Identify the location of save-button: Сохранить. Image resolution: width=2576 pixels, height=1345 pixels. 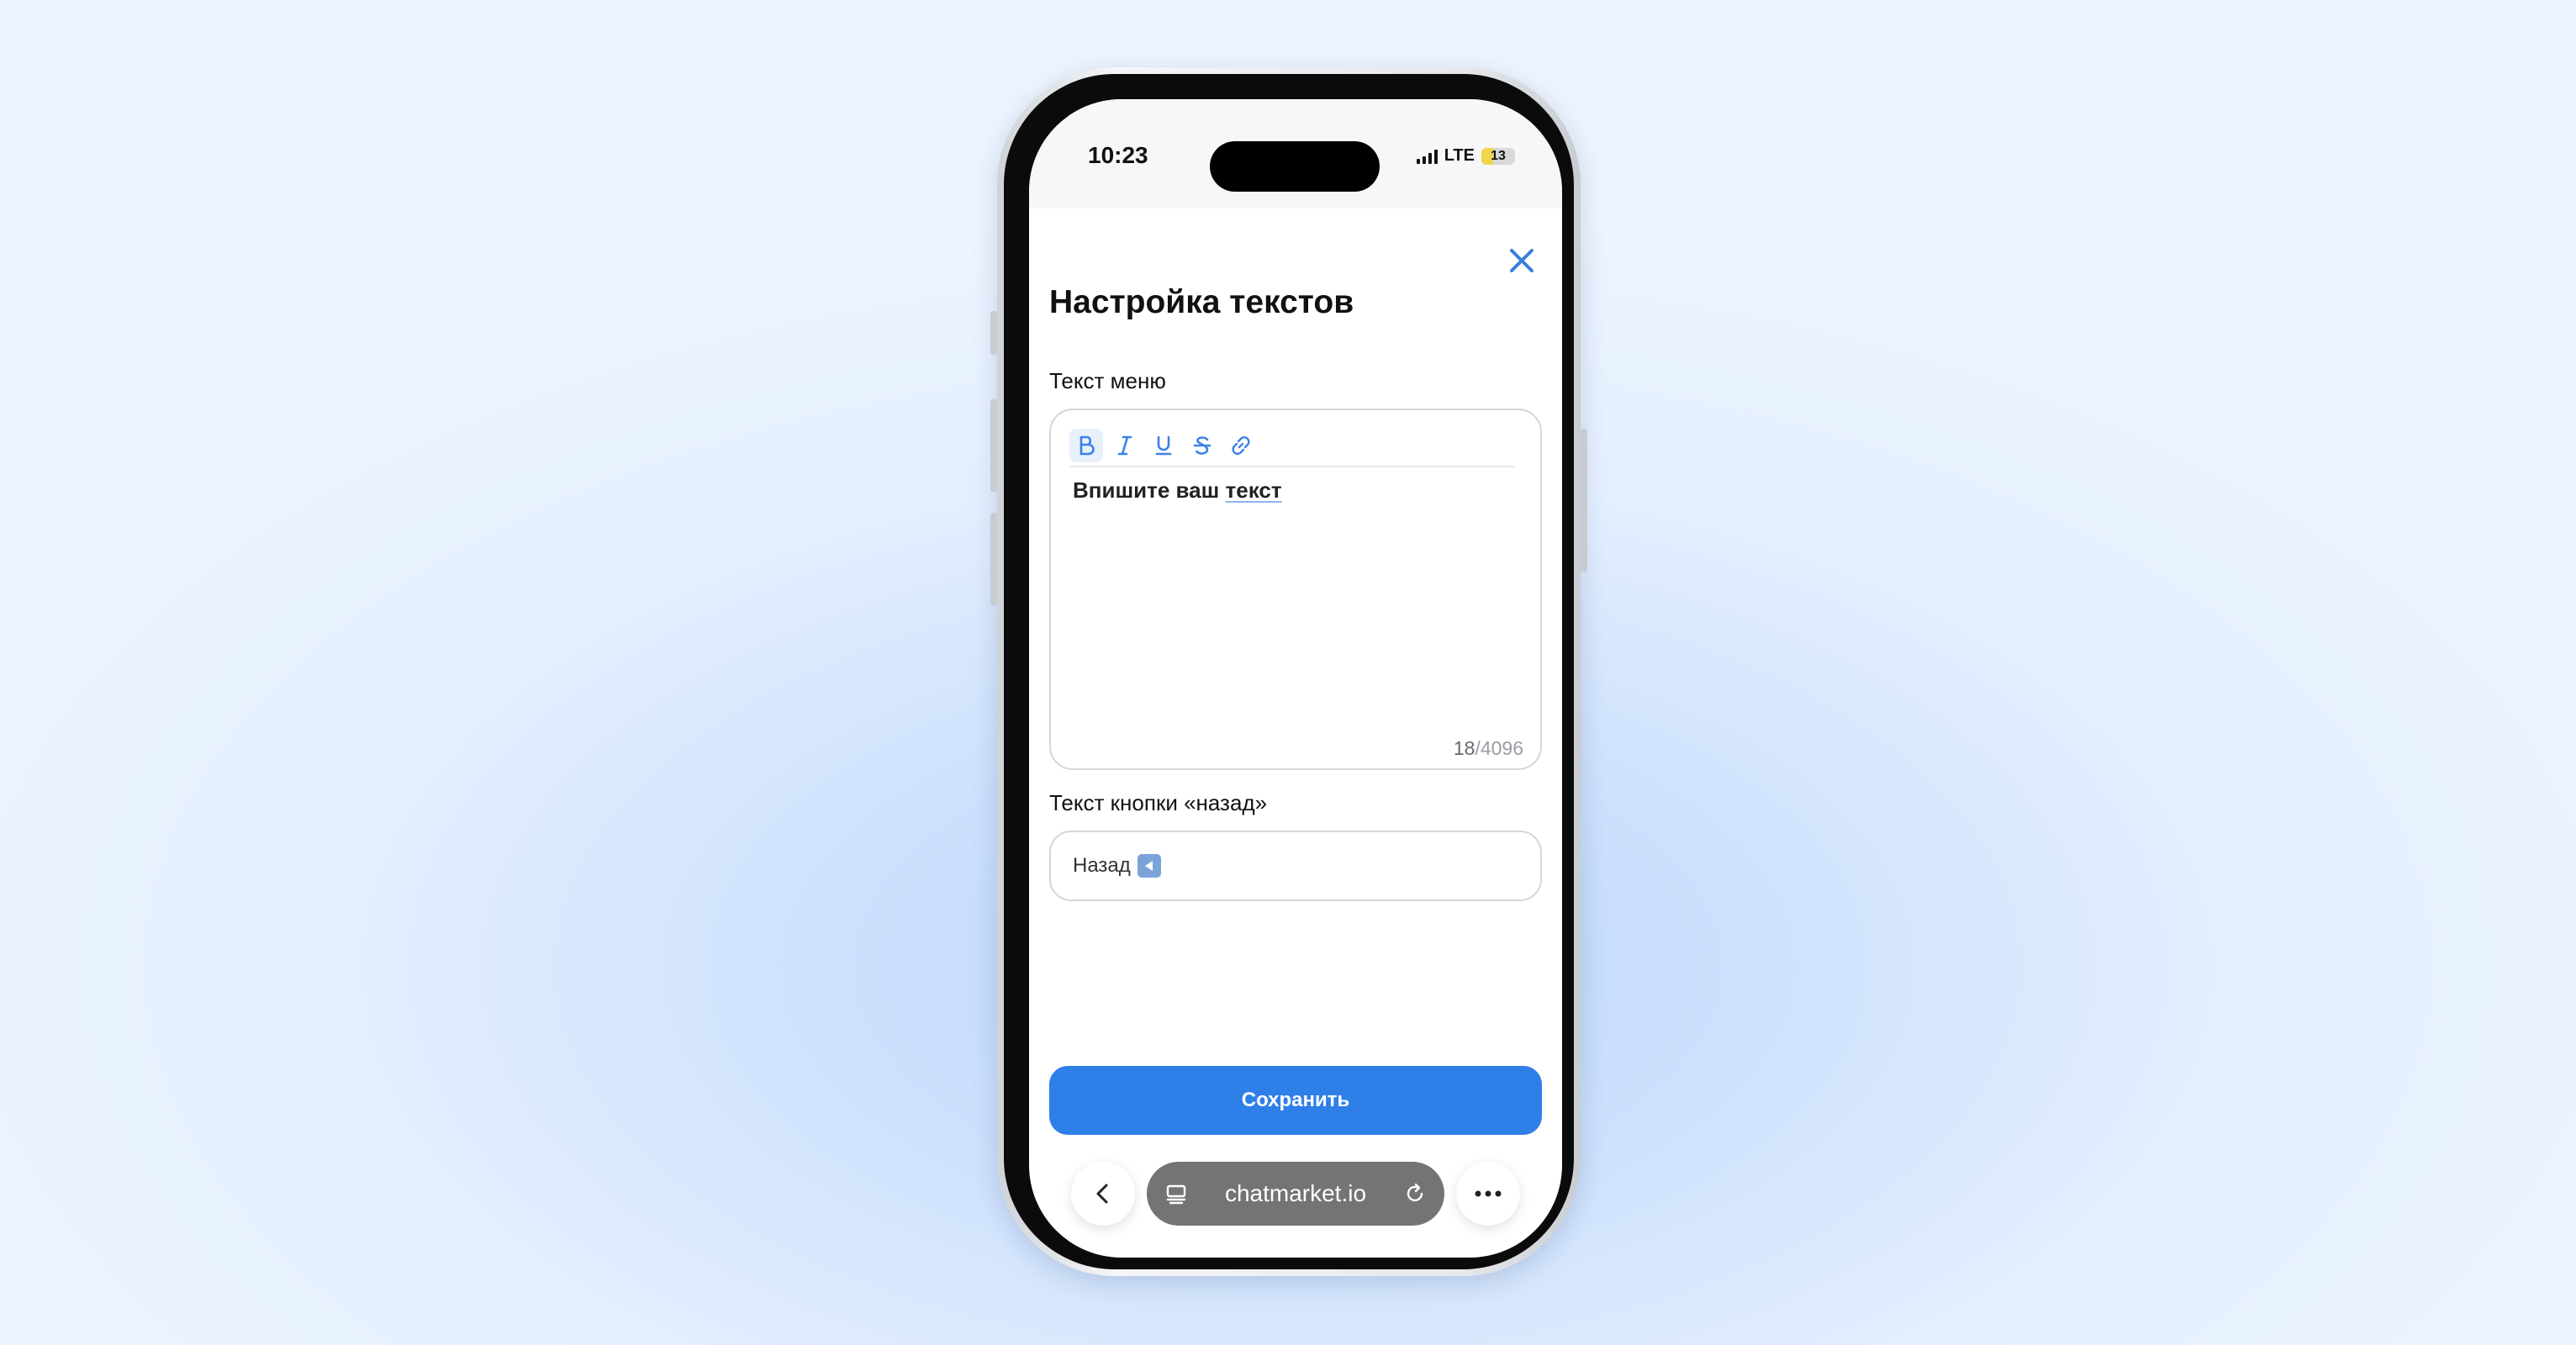
(1295, 1100).